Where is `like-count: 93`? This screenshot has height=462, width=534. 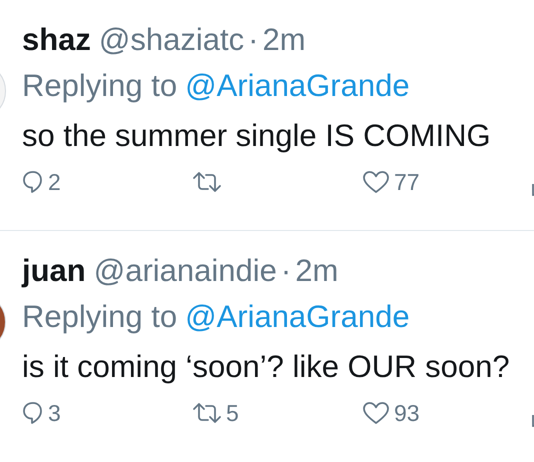
like-count: 93 is located at coordinates (407, 413).